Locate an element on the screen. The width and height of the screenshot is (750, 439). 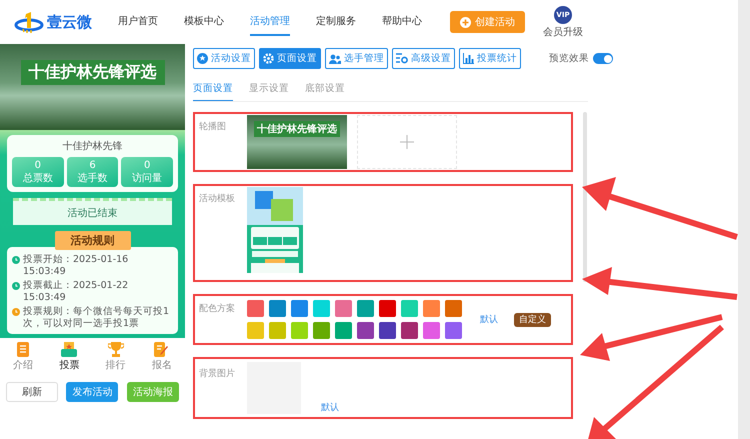
preview-toggle is located at coordinates (603, 58).